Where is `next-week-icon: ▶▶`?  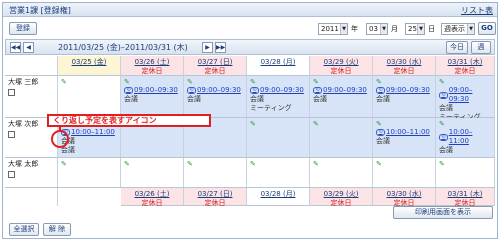
next-week-icon: ▶▶ is located at coordinates (220, 47).